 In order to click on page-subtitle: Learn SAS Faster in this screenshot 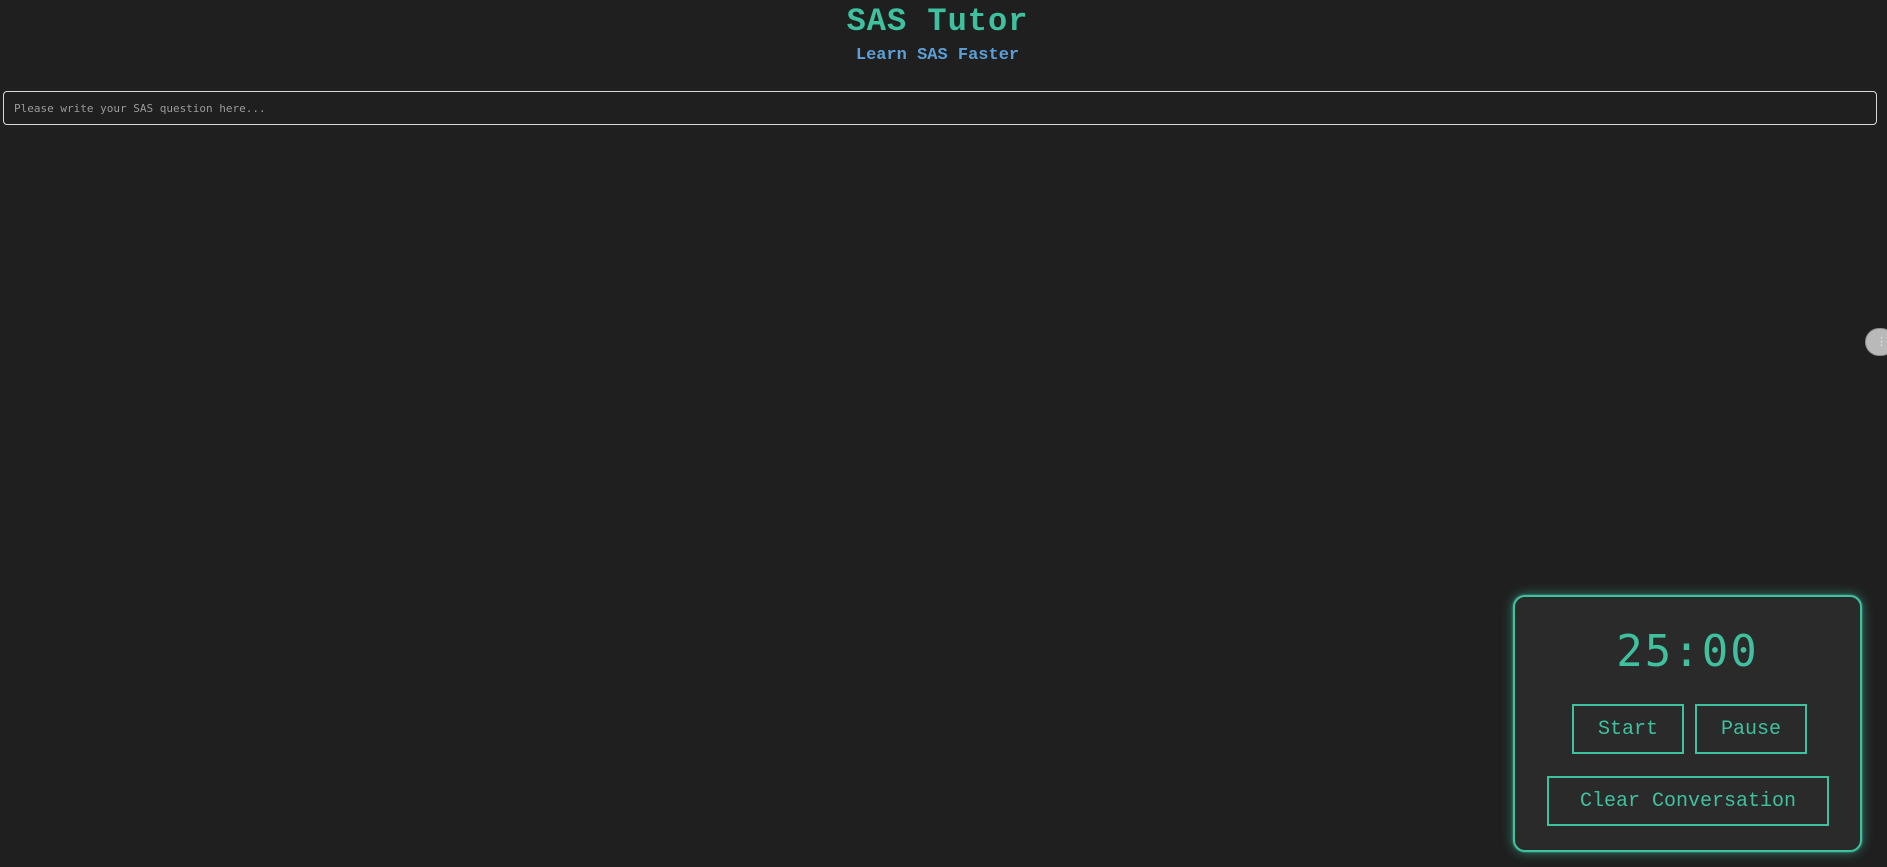, I will do `click(937, 55)`.